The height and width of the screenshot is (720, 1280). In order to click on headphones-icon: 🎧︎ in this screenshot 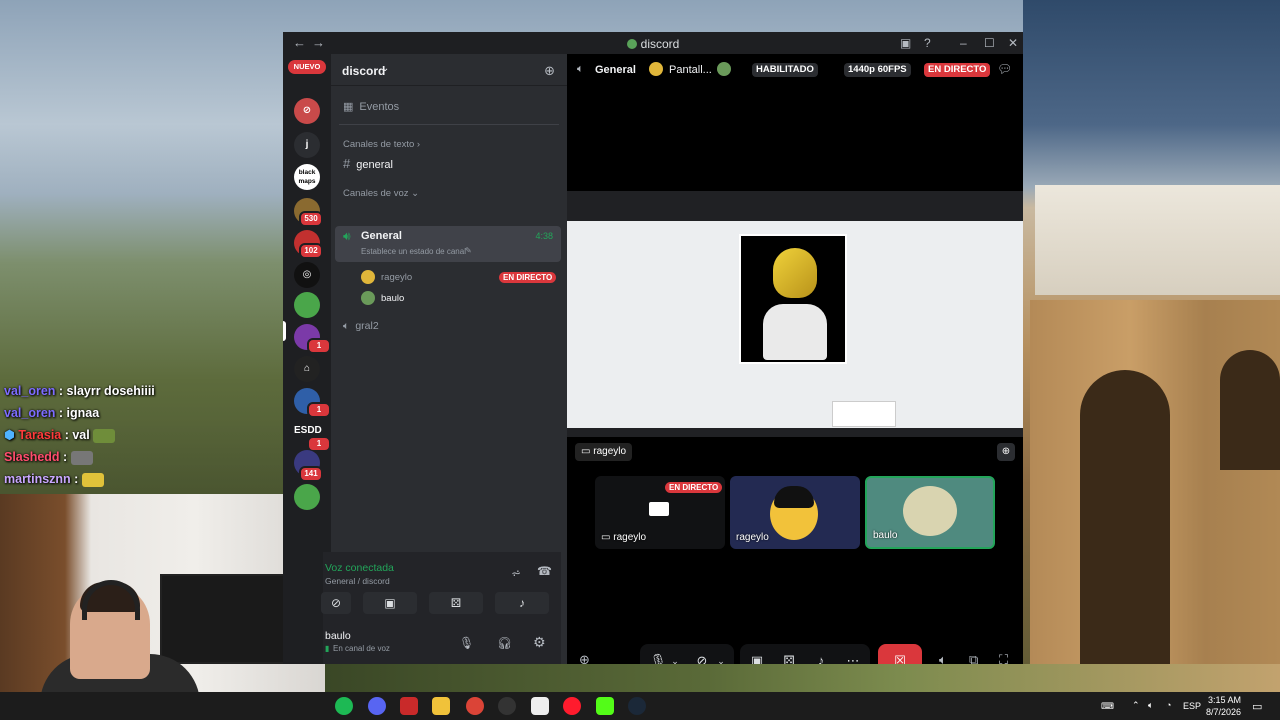, I will do `click(504, 643)`.